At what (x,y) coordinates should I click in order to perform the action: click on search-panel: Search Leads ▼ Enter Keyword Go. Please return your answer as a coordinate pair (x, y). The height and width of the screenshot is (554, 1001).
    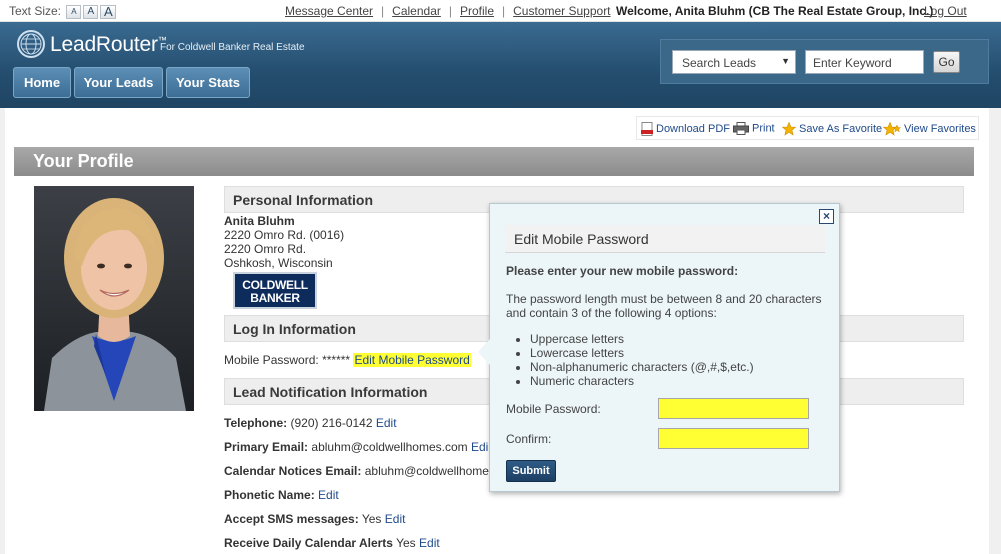
    Looking at the image, I should click on (824, 61).